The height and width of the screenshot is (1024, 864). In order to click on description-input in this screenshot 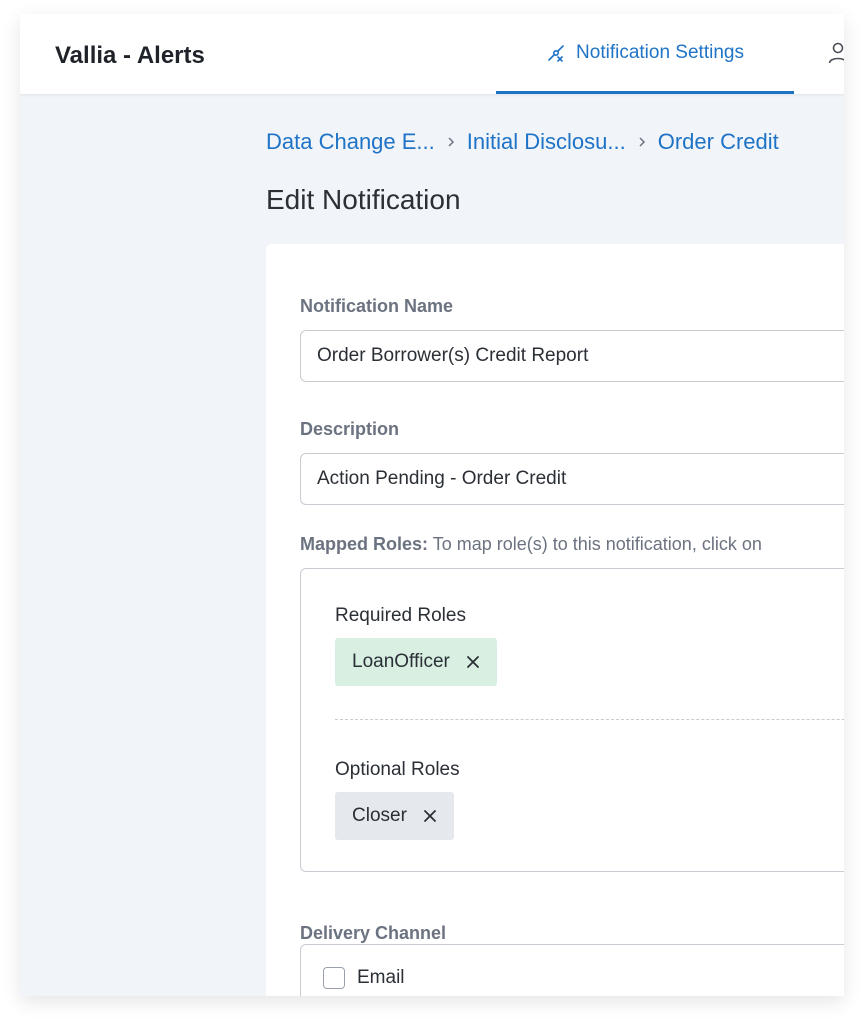, I will do `click(572, 479)`.